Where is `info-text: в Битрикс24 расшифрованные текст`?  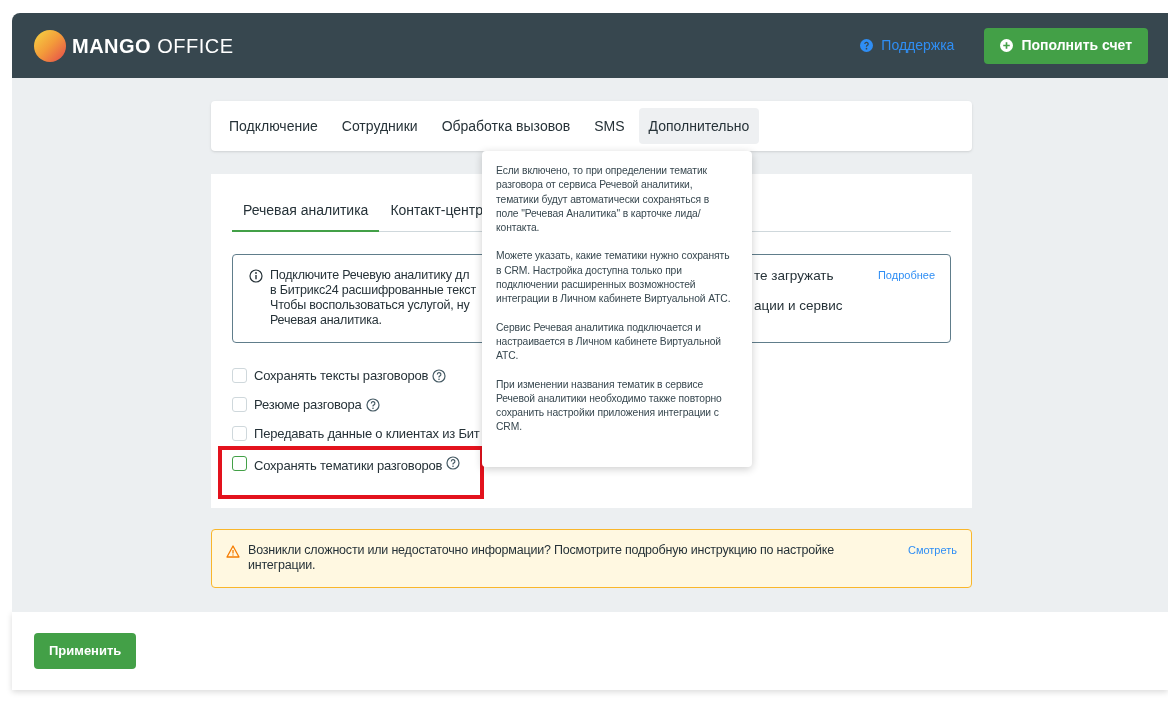 info-text: в Битрикс24 расшифрованные текст is located at coordinates (372, 290).